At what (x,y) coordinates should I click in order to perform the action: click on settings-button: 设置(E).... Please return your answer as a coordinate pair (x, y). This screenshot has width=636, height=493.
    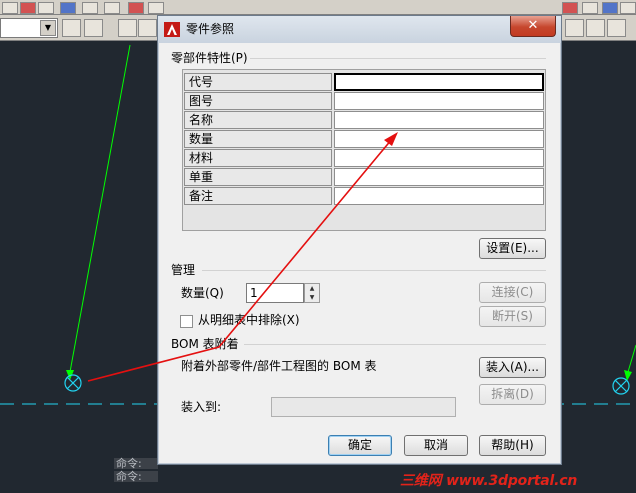
    Looking at the image, I should click on (512, 248).